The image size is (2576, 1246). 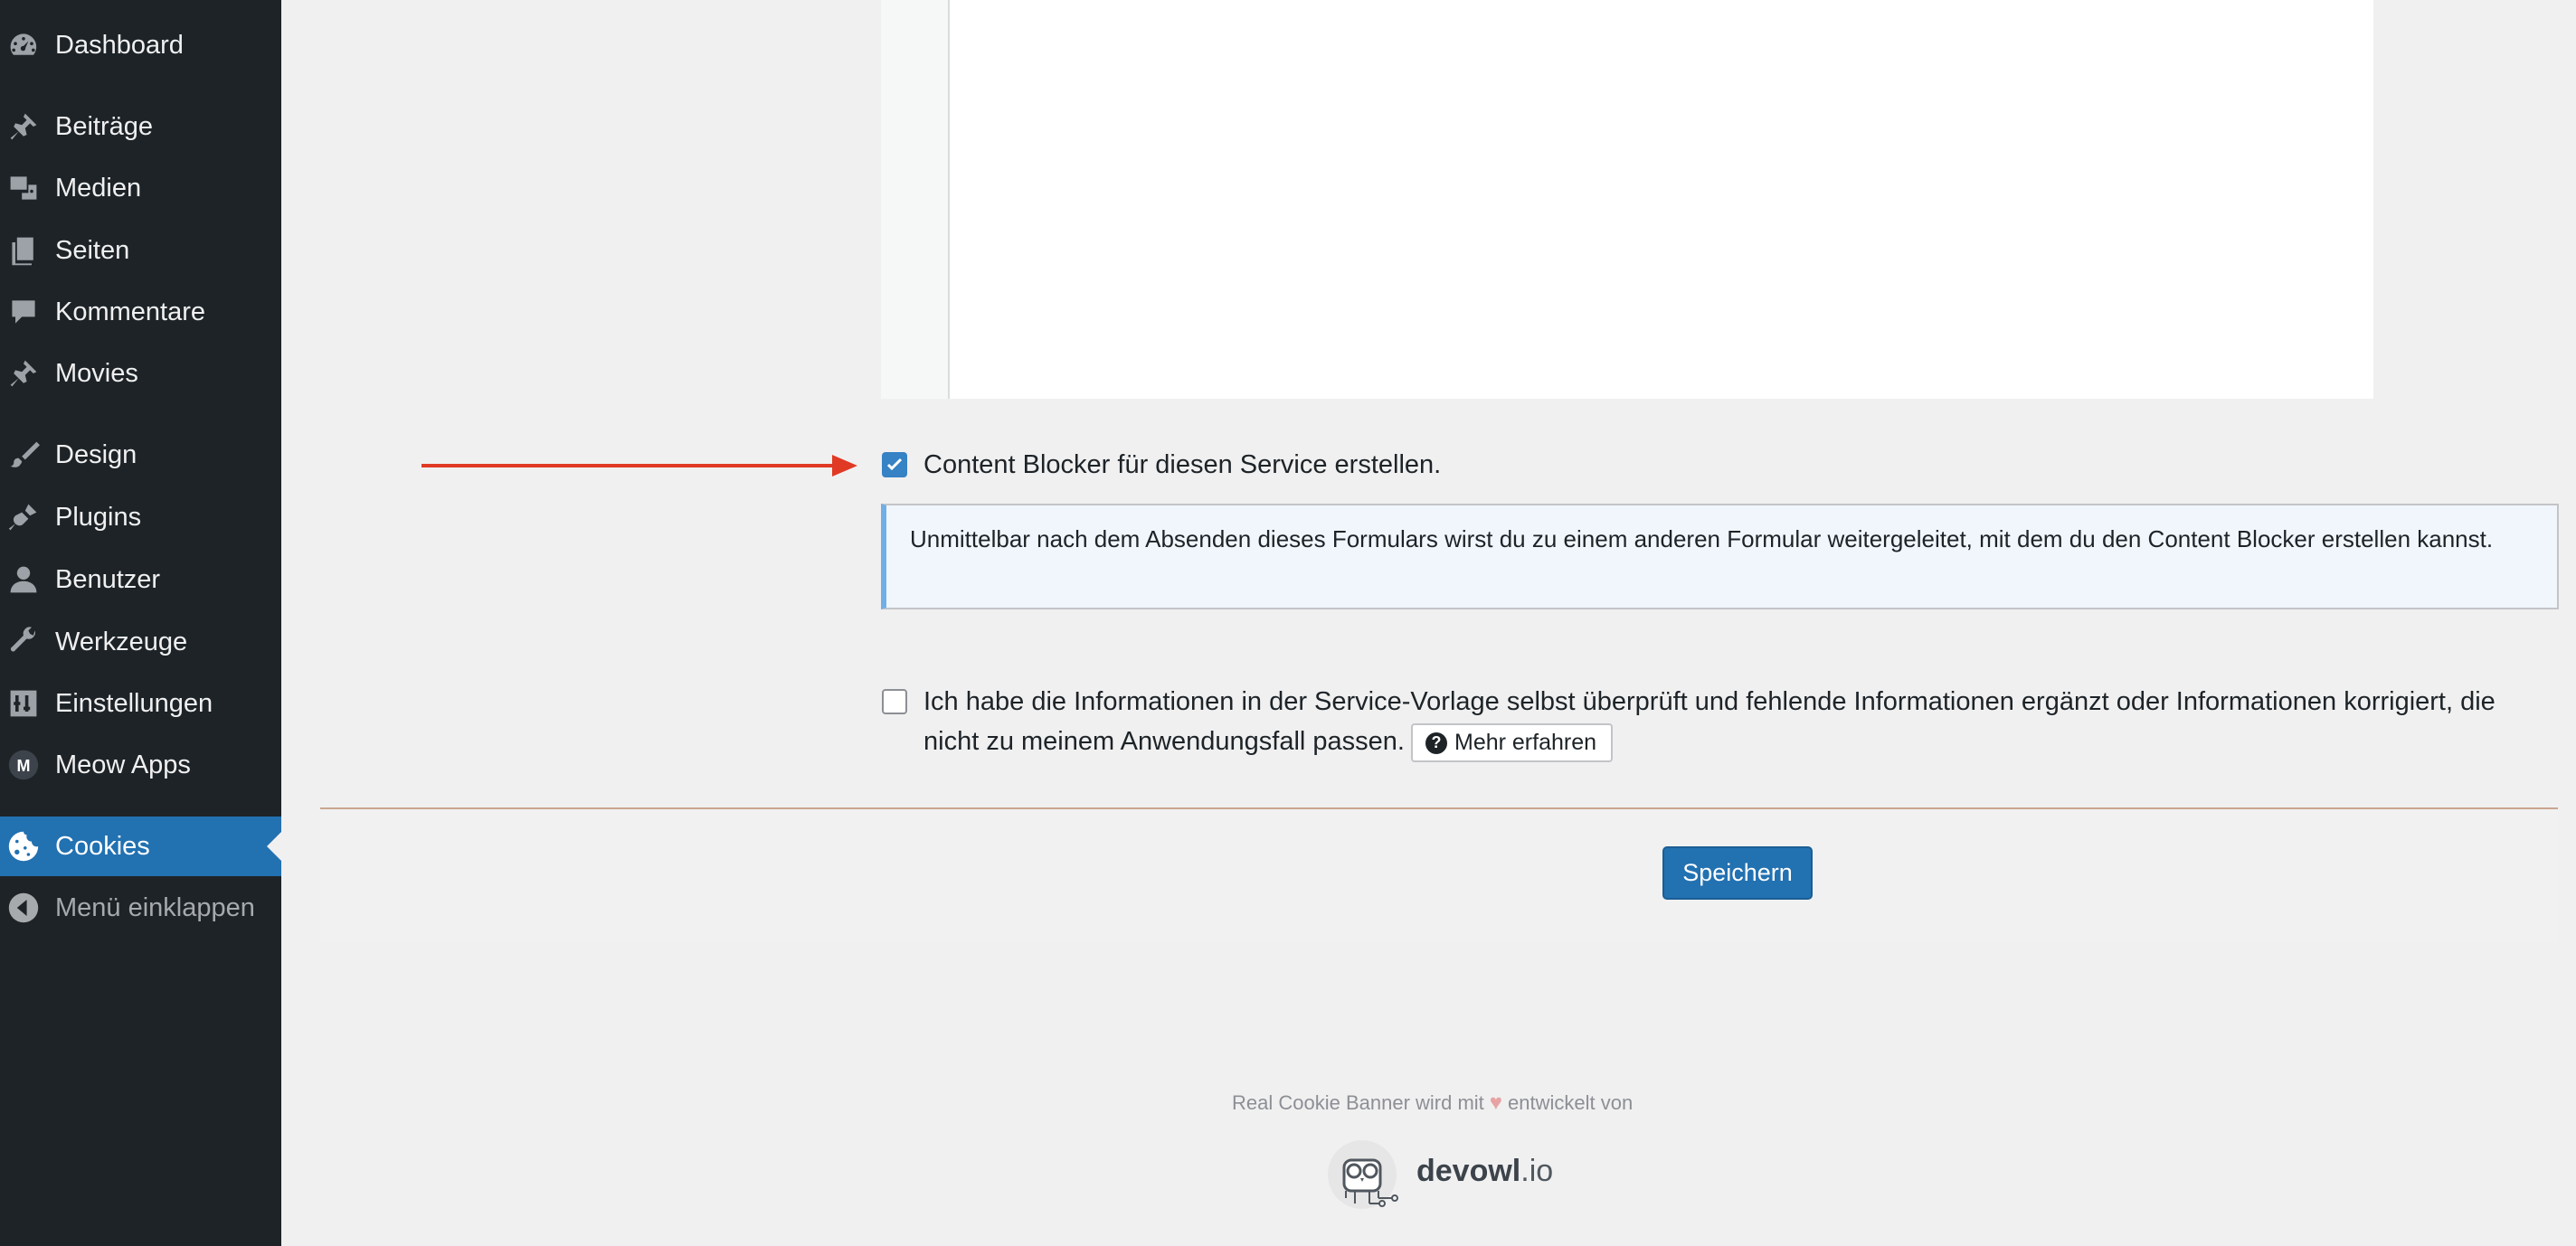 I want to click on save-button: Speichern, so click(x=1738, y=873).